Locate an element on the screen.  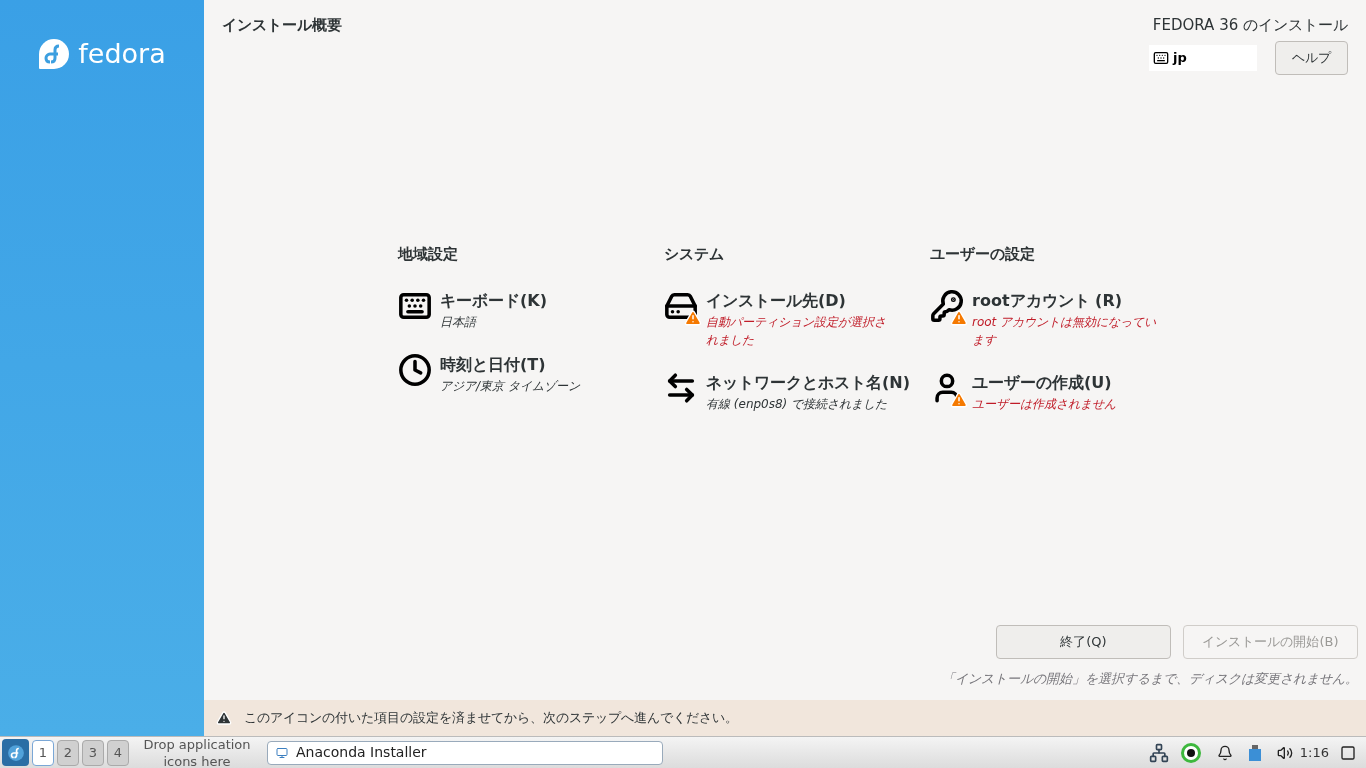
show-desktop-icon is located at coordinates (1348, 752).